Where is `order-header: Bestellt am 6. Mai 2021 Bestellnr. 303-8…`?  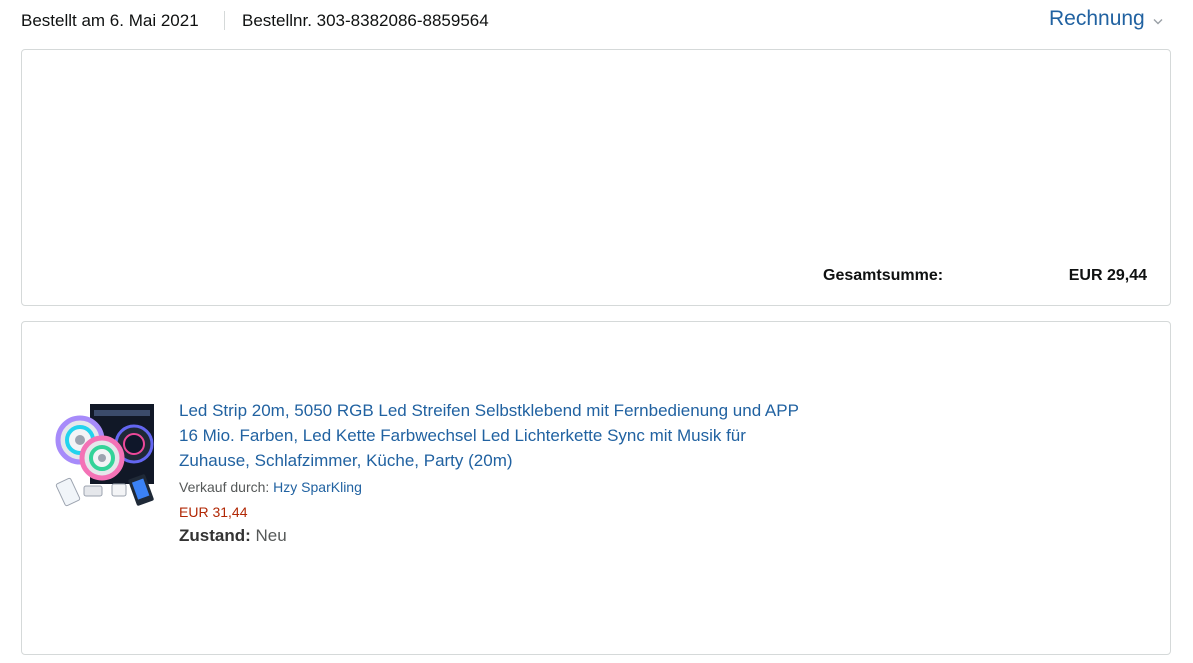
order-header: Bestellt am 6. Mai 2021 Bestellnr. 303-8… is located at coordinates (596, 22).